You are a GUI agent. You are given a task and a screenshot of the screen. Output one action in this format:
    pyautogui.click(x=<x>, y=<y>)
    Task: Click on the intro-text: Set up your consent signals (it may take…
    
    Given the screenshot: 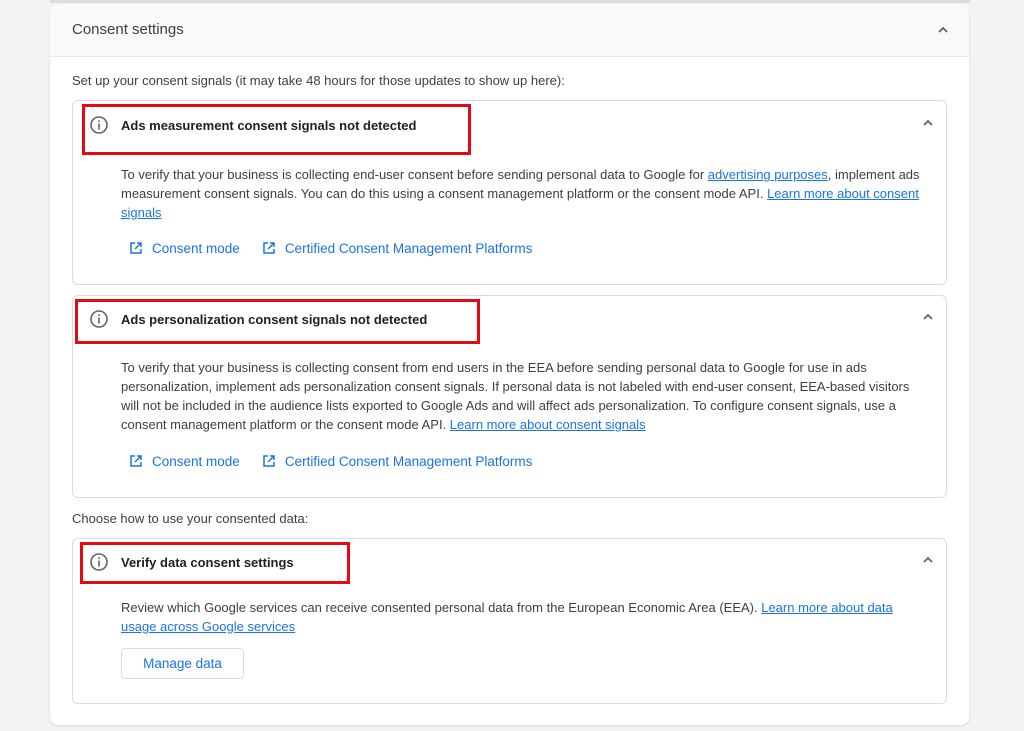 What is the action you would take?
    pyautogui.click(x=318, y=80)
    